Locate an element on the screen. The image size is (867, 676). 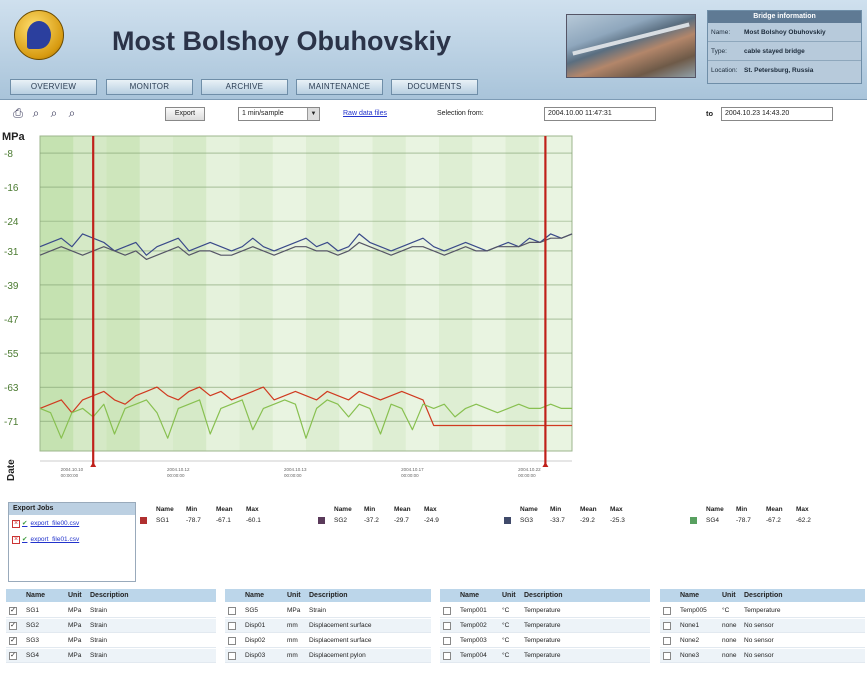
selection-to-input: 2004.10.23 14:43.20 is located at coordinates (777, 114).